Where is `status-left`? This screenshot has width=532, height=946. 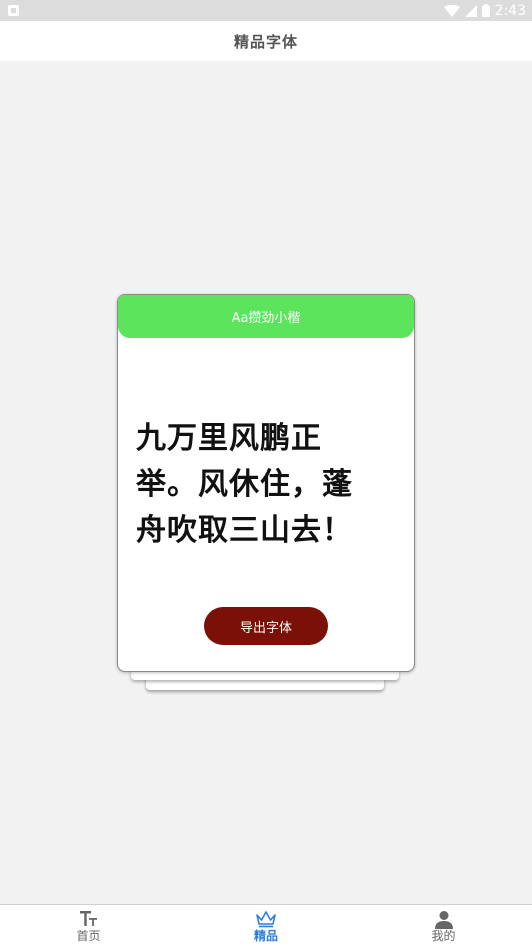
status-left is located at coordinates (13, 10).